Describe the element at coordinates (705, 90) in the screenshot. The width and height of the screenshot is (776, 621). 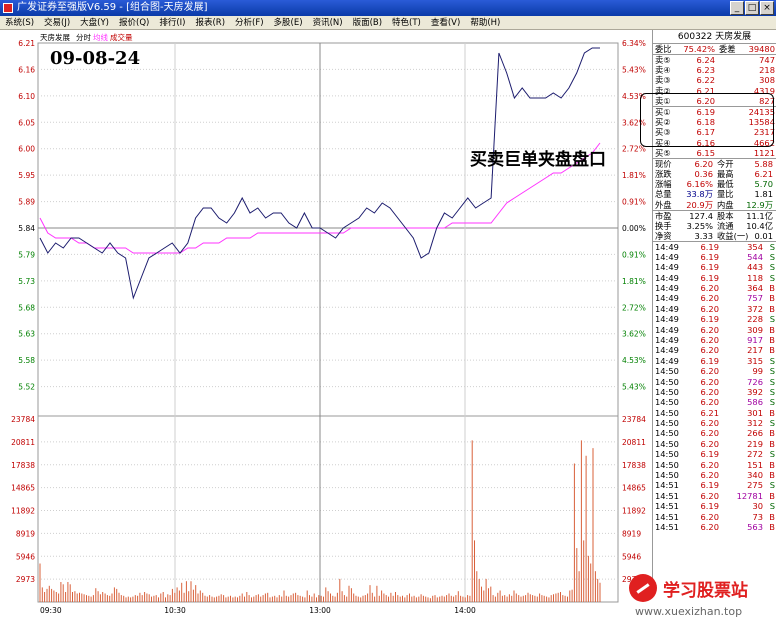
I see `ask-price: 6.21` at that location.